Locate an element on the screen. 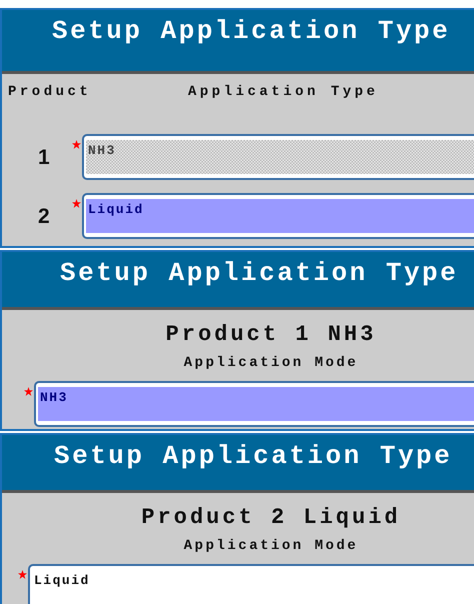 The image size is (474, 604). product-heading: Product 1 NH3 is located at coordinates (271, 334).